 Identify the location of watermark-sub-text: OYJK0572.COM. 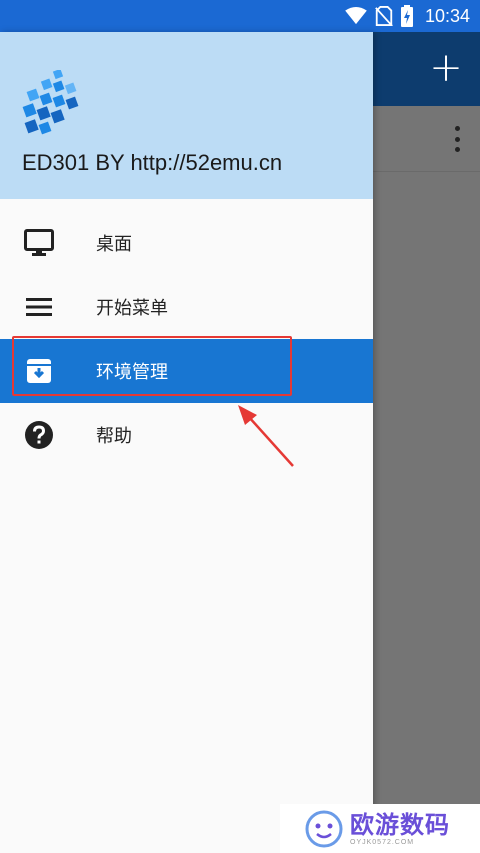
(382, 842).